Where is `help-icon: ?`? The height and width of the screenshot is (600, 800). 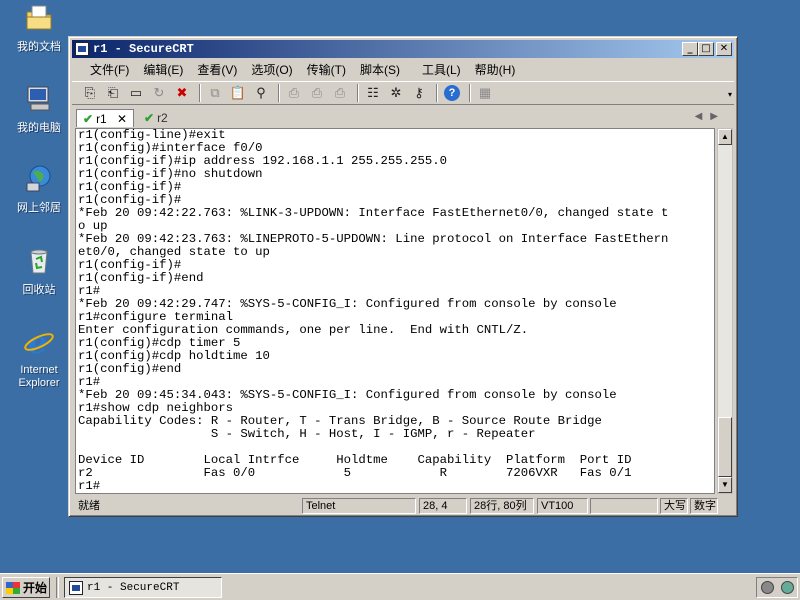
help-icon: ? is located at coordinates (452, 93).